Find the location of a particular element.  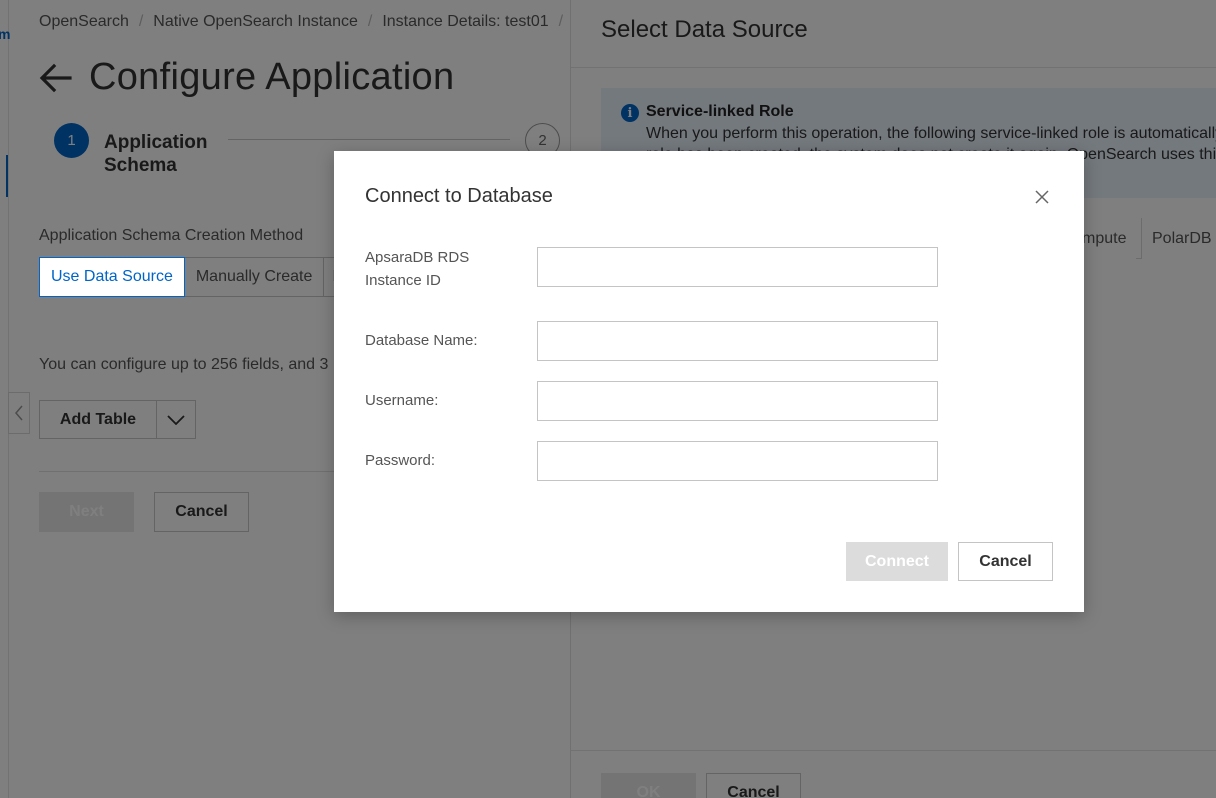

username-input is located at coordinates (737, 401).